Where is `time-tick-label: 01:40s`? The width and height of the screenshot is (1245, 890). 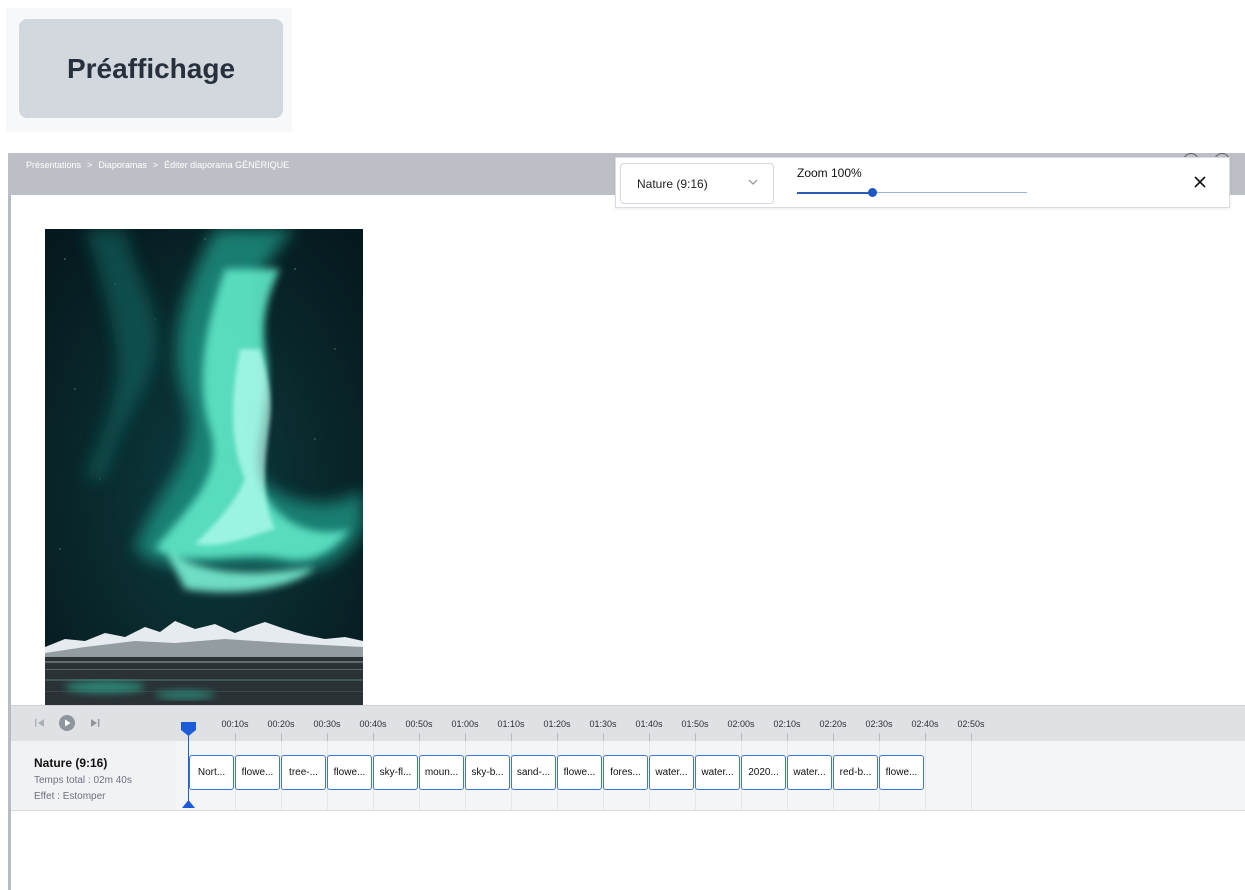 time-tick-label: 01:40s is located at coordinates (649, 724).